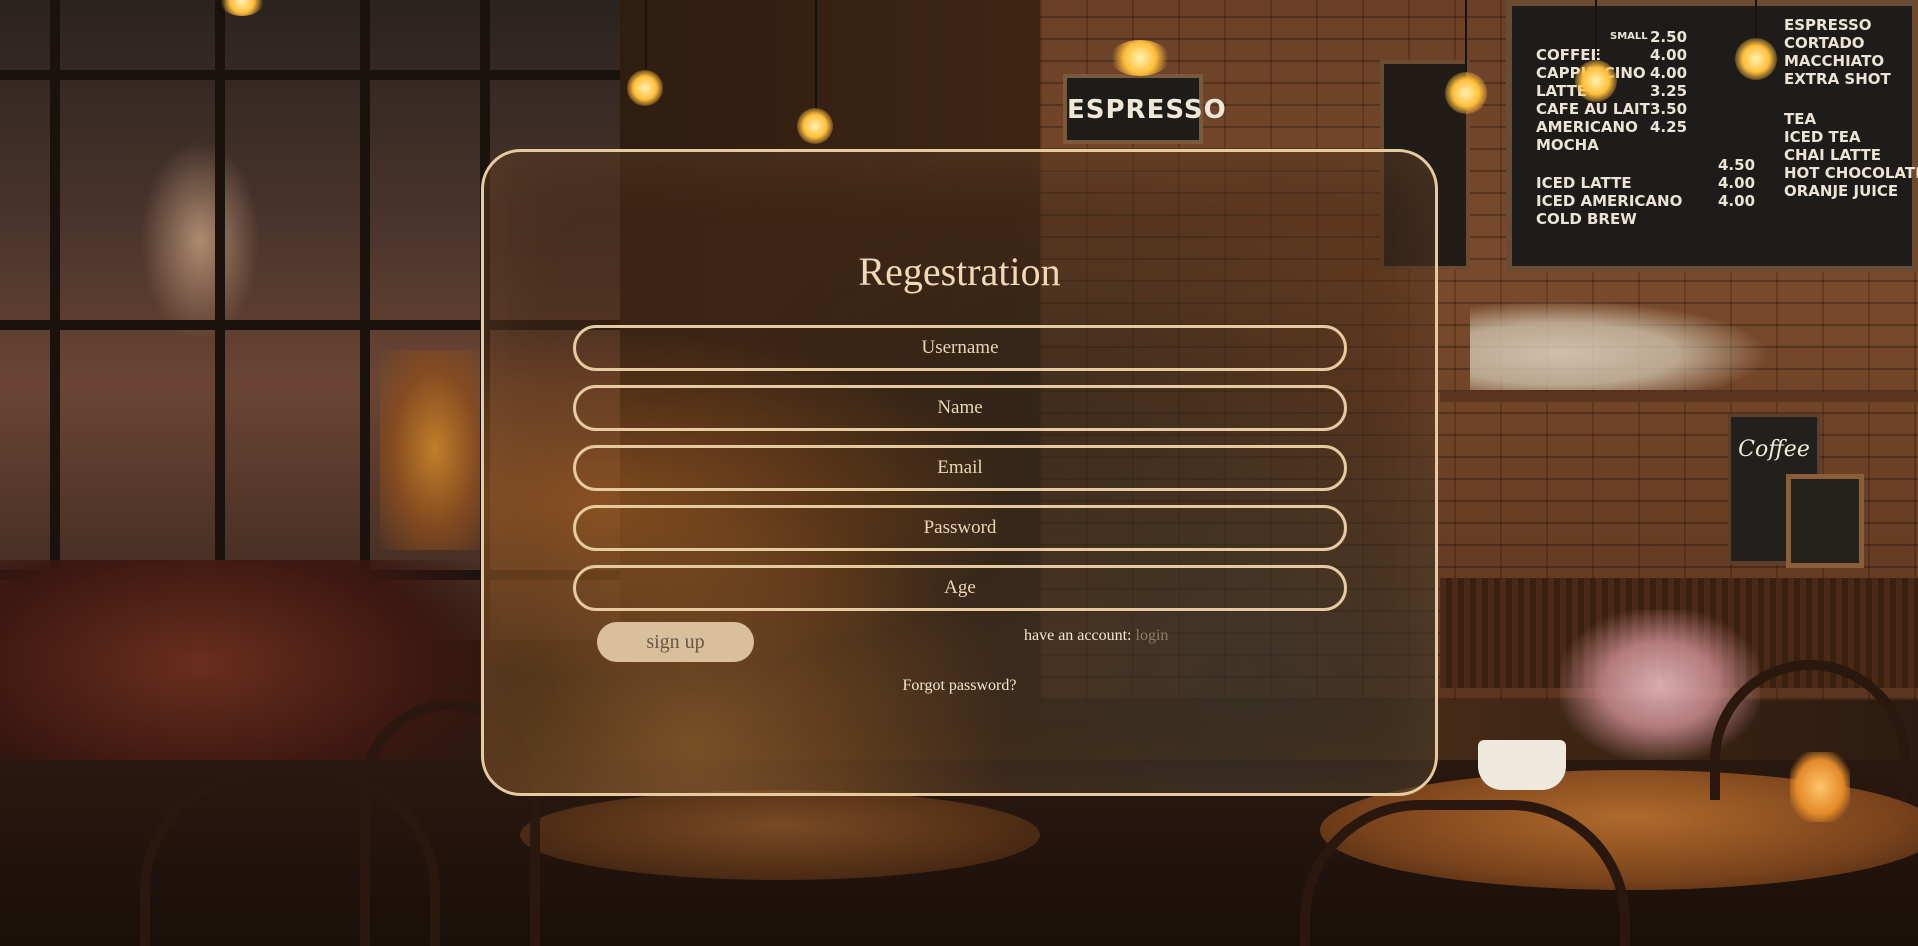  Describe the element at coordinates (1825, 521) in the screenshot. I see `easel-board` at that location.